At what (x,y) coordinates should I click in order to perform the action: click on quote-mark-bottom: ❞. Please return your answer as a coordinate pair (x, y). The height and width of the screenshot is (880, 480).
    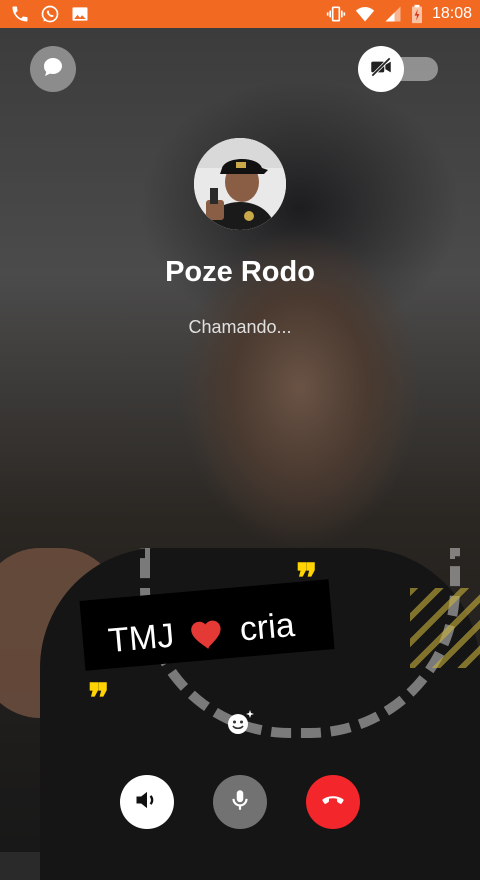
    Looking at the image, I should click on (99, 699).